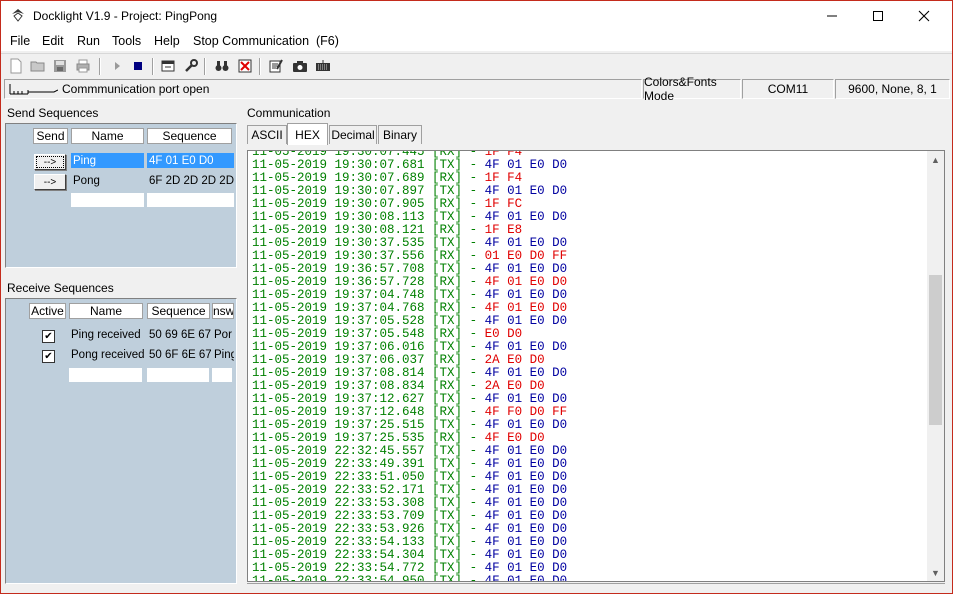  I want to click on keyboard-console-button, so click(323, 66).